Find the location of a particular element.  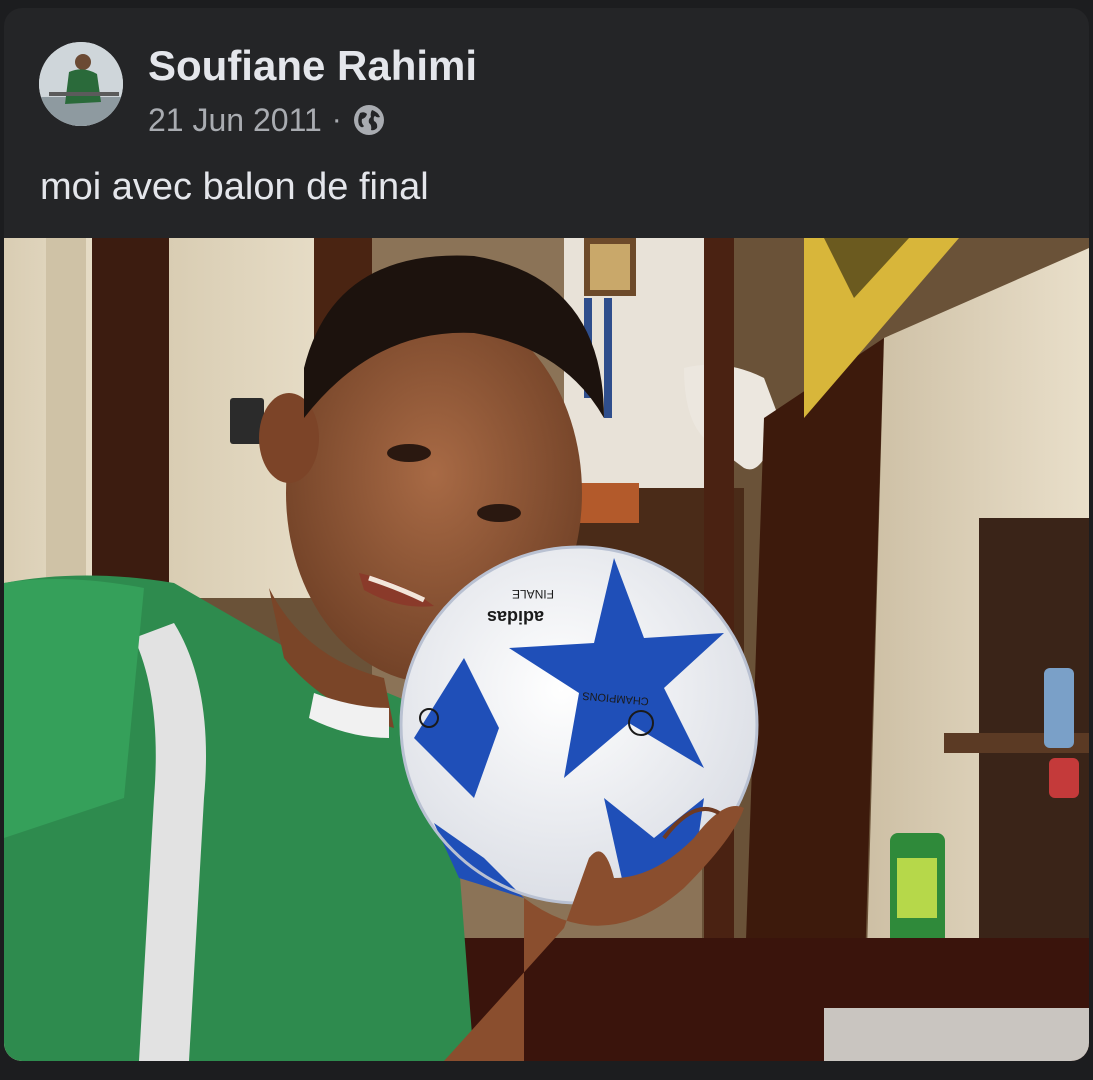

post-meta: 21 Jun 2011 · is located at coordinates (267, 120).